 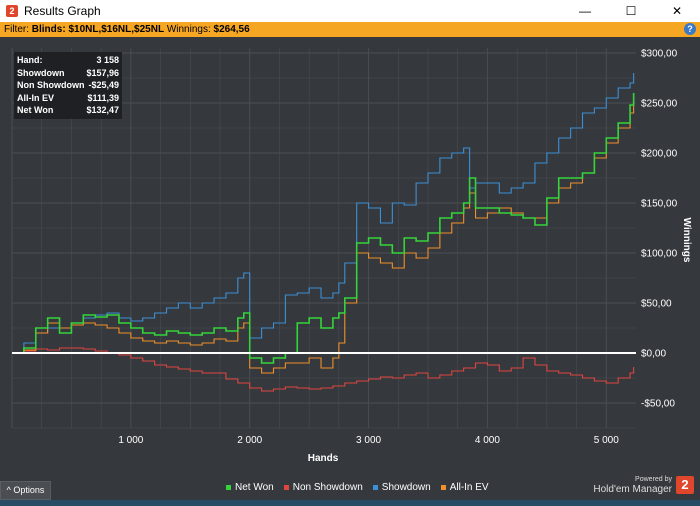 I want to click on legend-item-all-in-ev: All-In EV, so click(x=464, y=487).